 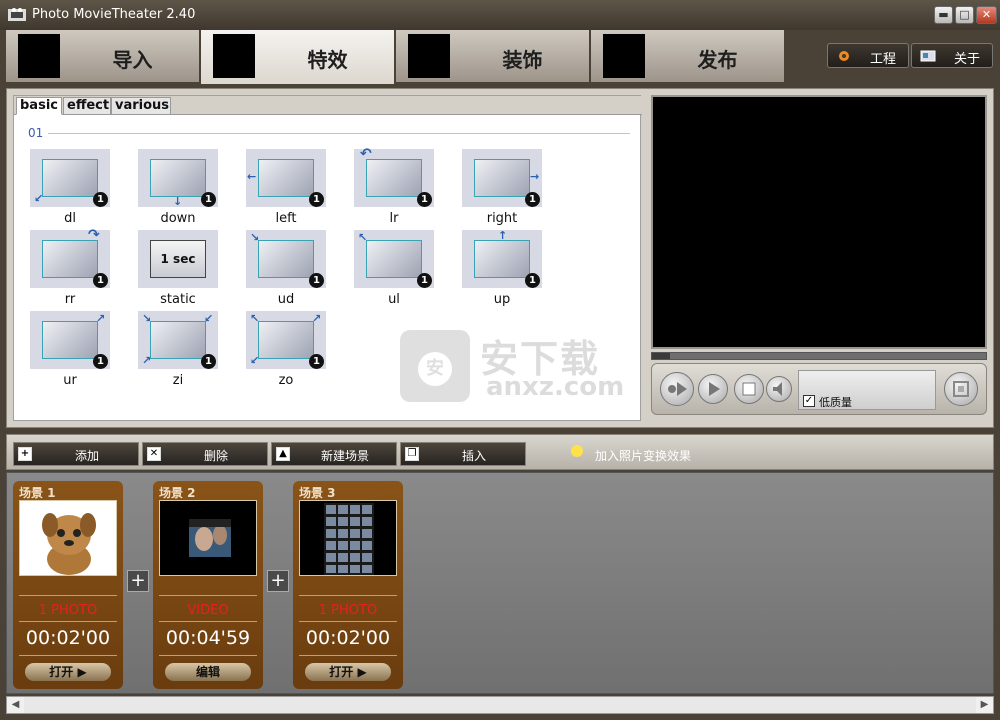 I want to click on image-icon: ▲, so click(x=283, y=454).